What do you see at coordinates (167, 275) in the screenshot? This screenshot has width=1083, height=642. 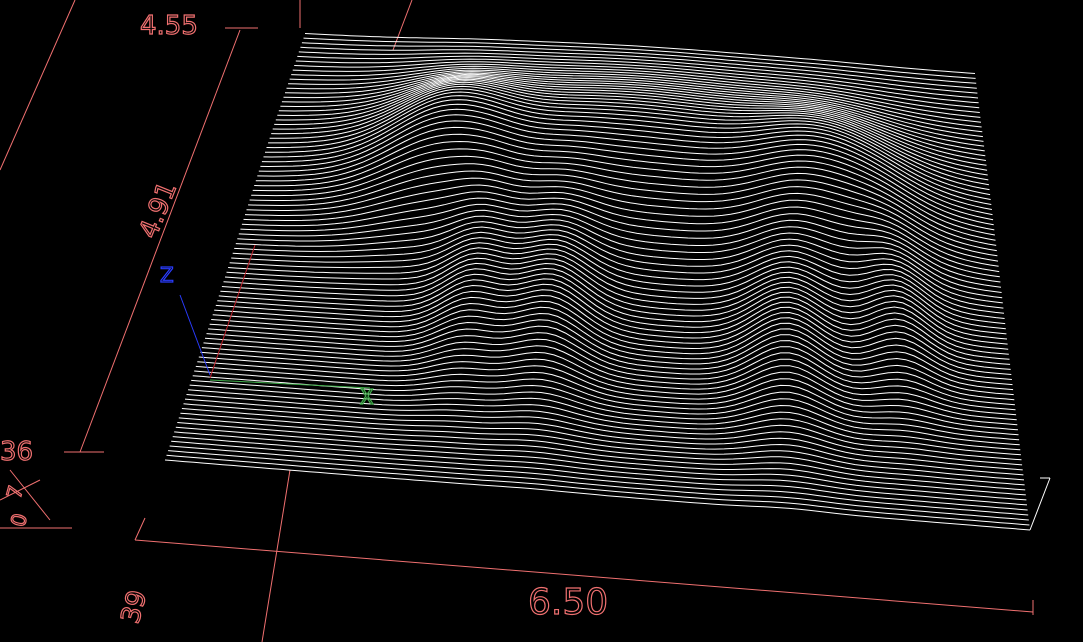 I see `z-axis-label: Z` at bounding box center [167, 275].